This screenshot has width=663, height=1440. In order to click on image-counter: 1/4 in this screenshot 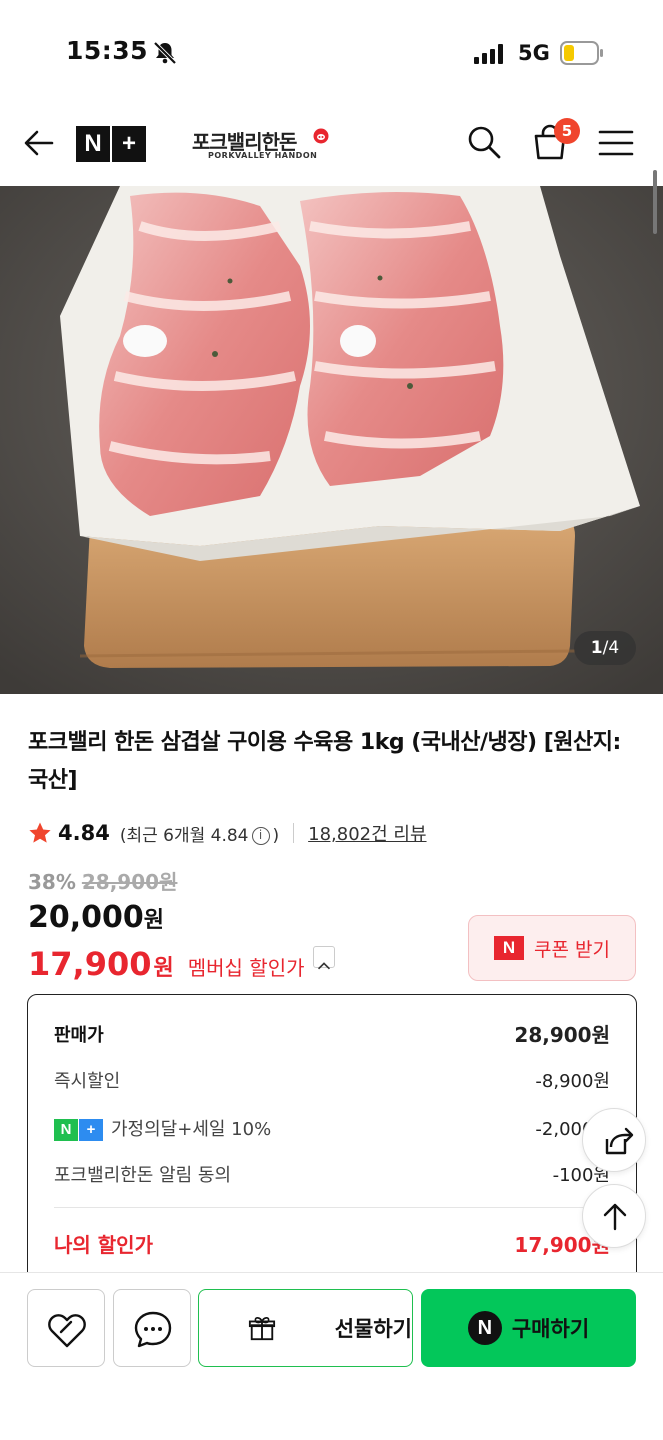, I will do `click(605, 648)`.